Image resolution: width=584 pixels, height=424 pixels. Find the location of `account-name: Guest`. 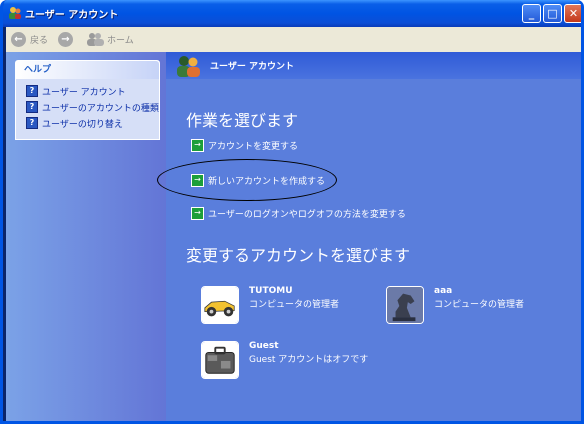

account-name: Guest is located at coordinates (264, 346).